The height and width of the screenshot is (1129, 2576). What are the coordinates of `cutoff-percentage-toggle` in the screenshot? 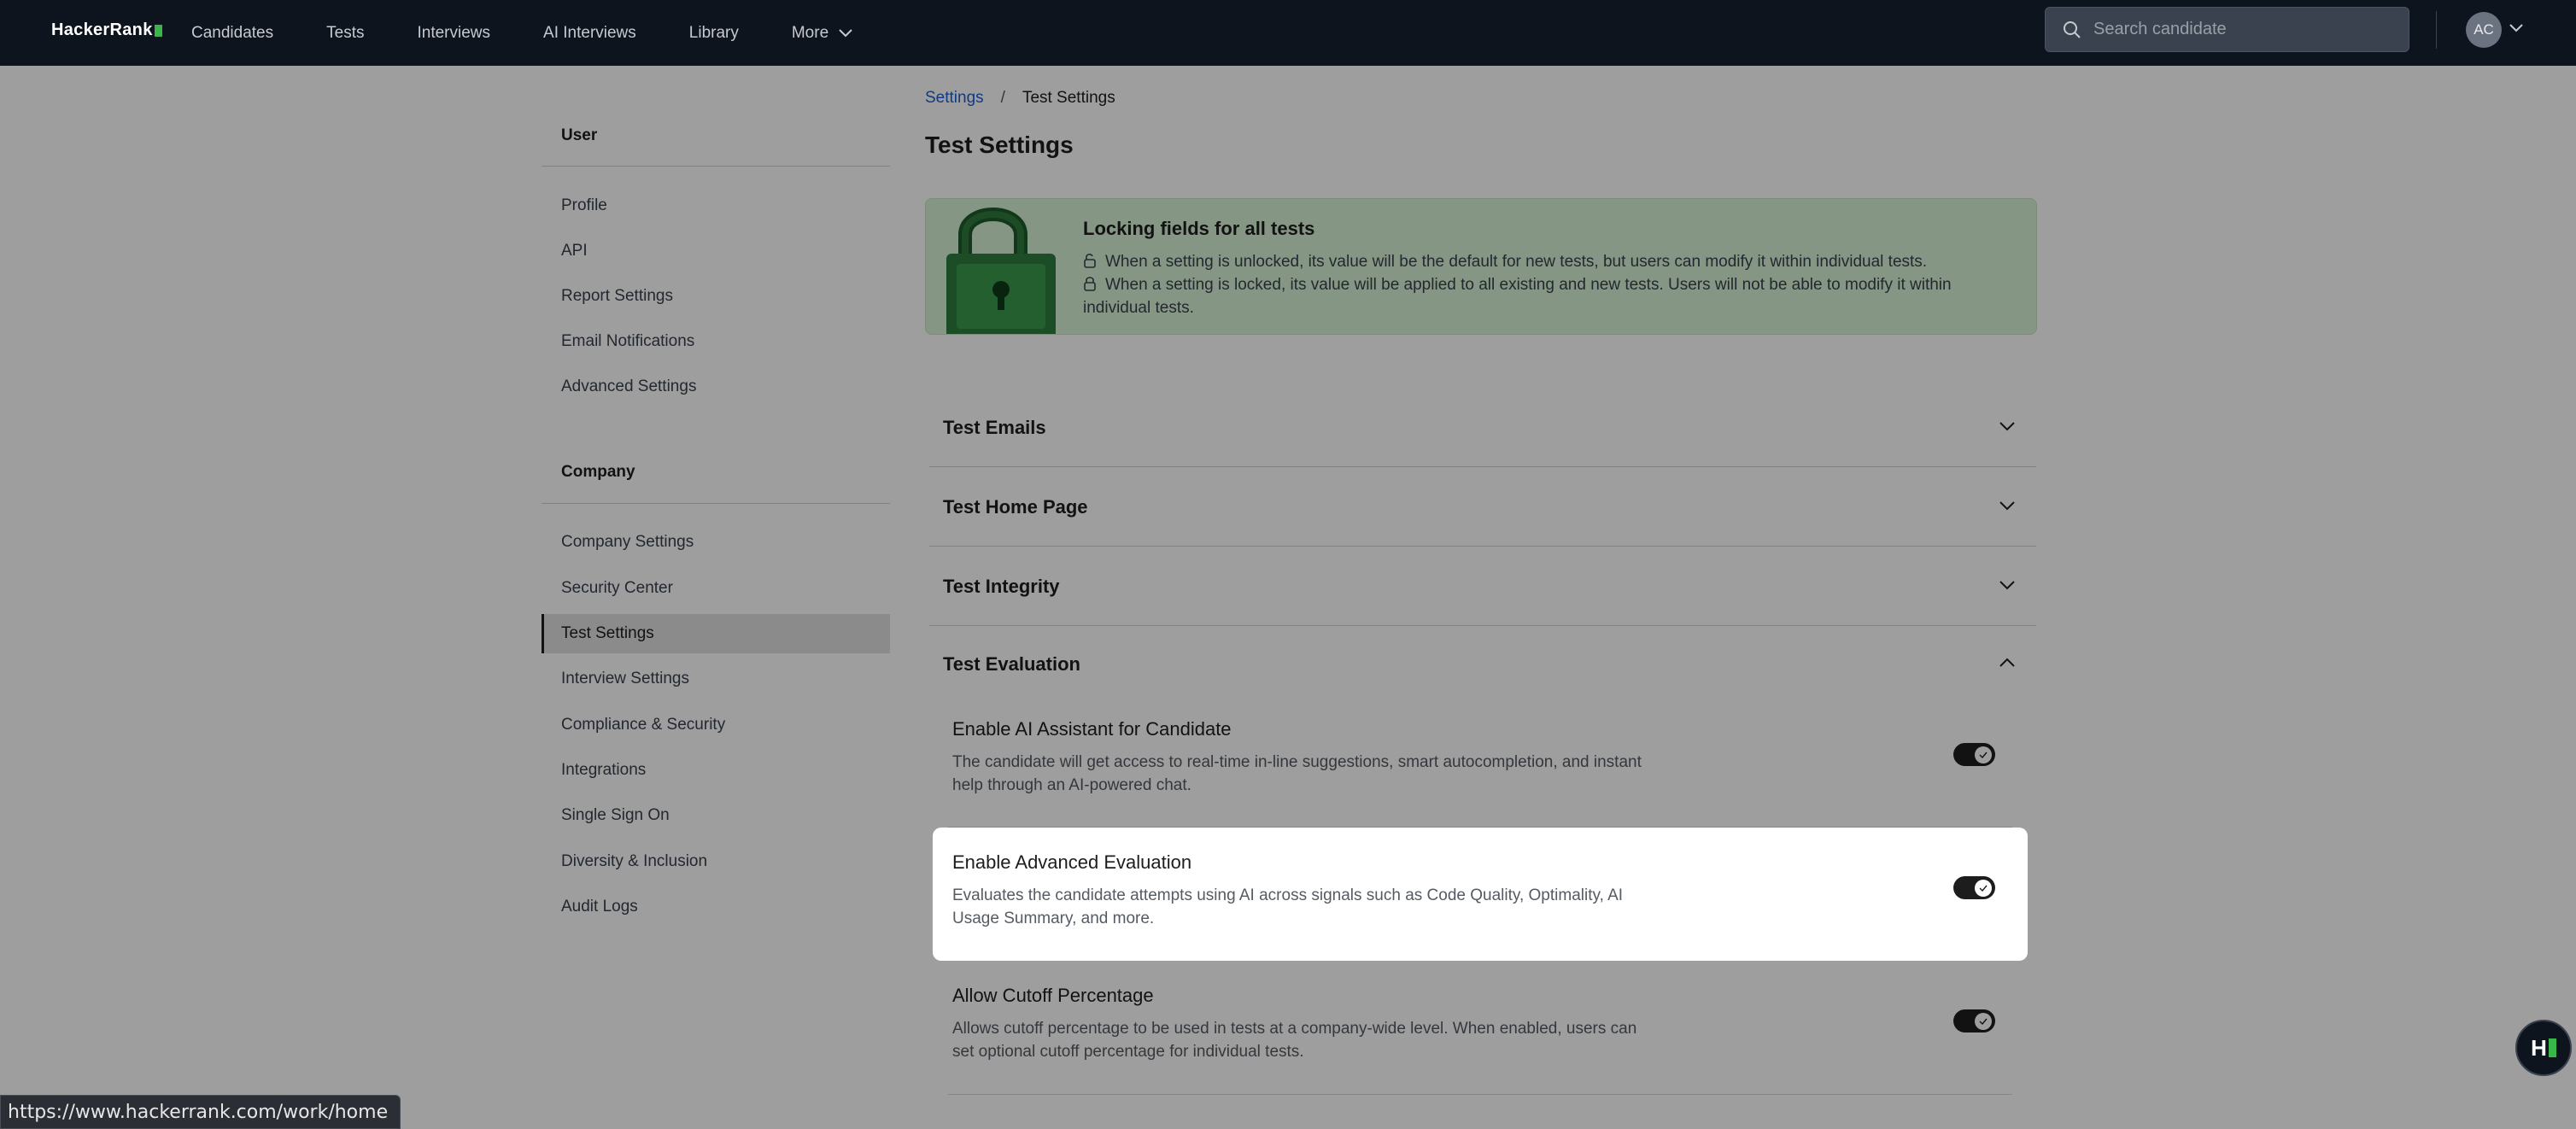 It's located at (1974, 1021).